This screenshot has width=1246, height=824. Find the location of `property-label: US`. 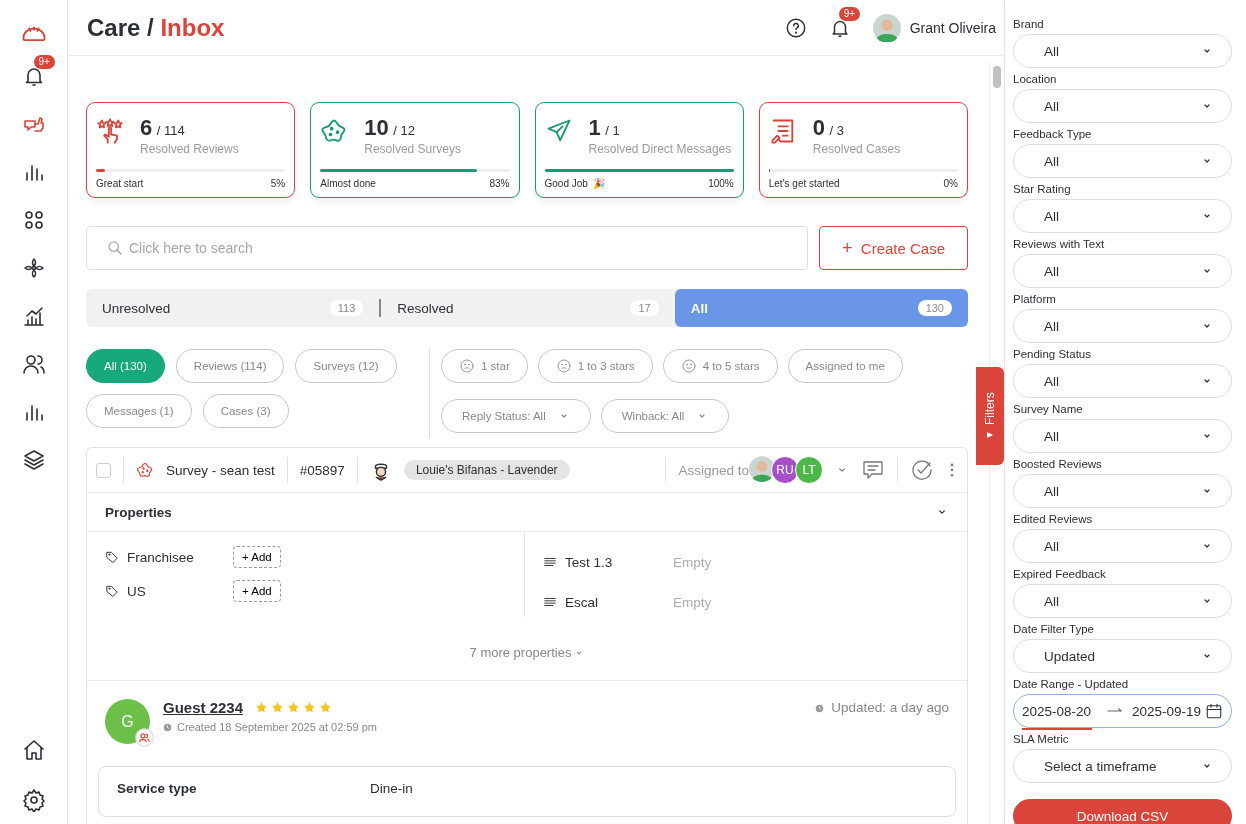

property-label: US is located at coordinates (137, 591).